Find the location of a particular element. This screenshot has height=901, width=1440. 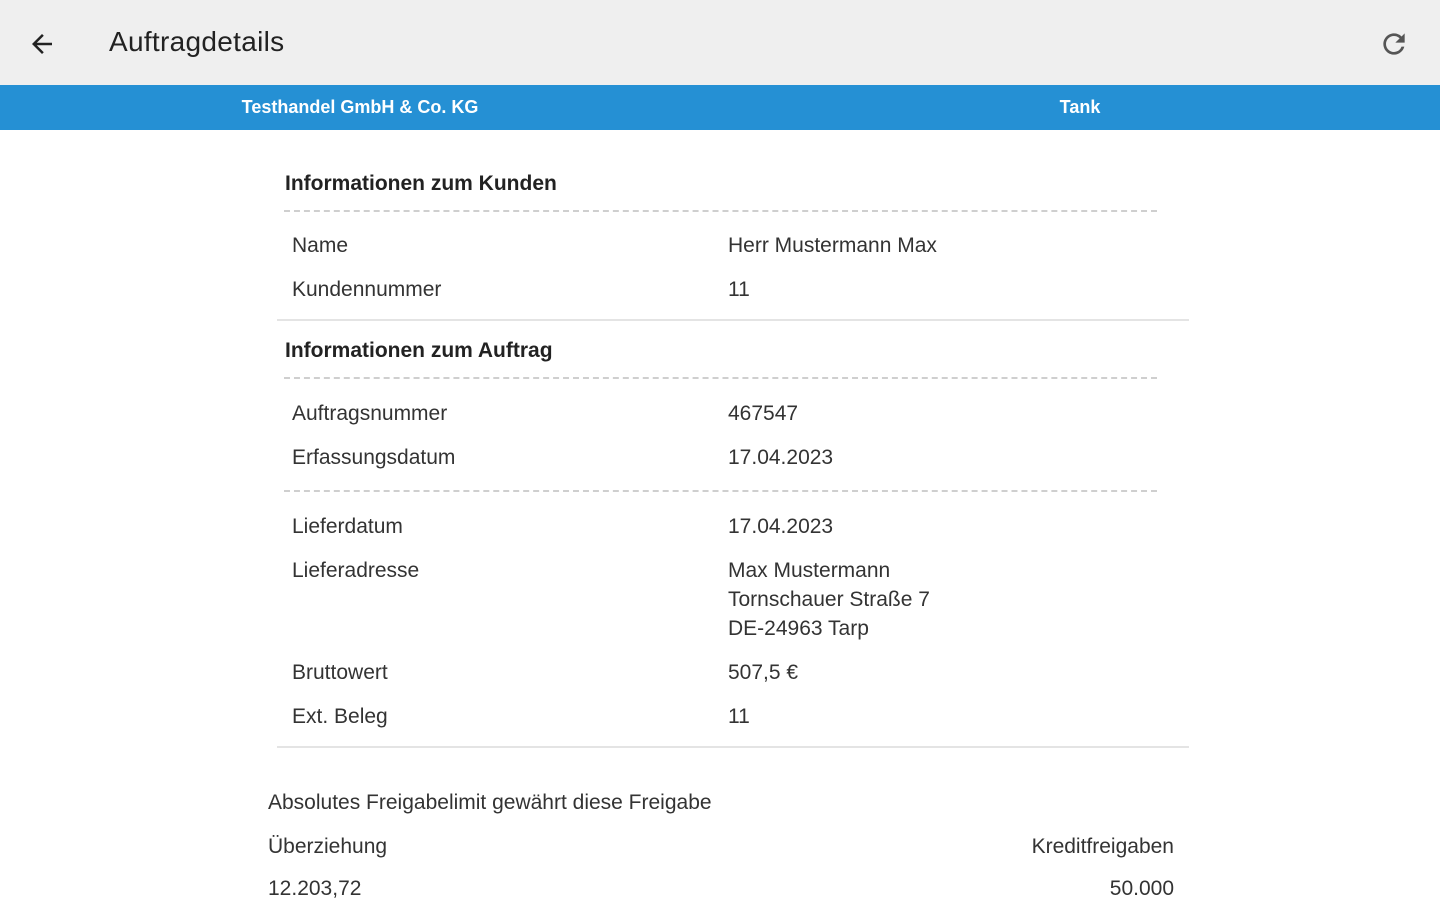

row-label: Name is located at coordinates (320, 245).